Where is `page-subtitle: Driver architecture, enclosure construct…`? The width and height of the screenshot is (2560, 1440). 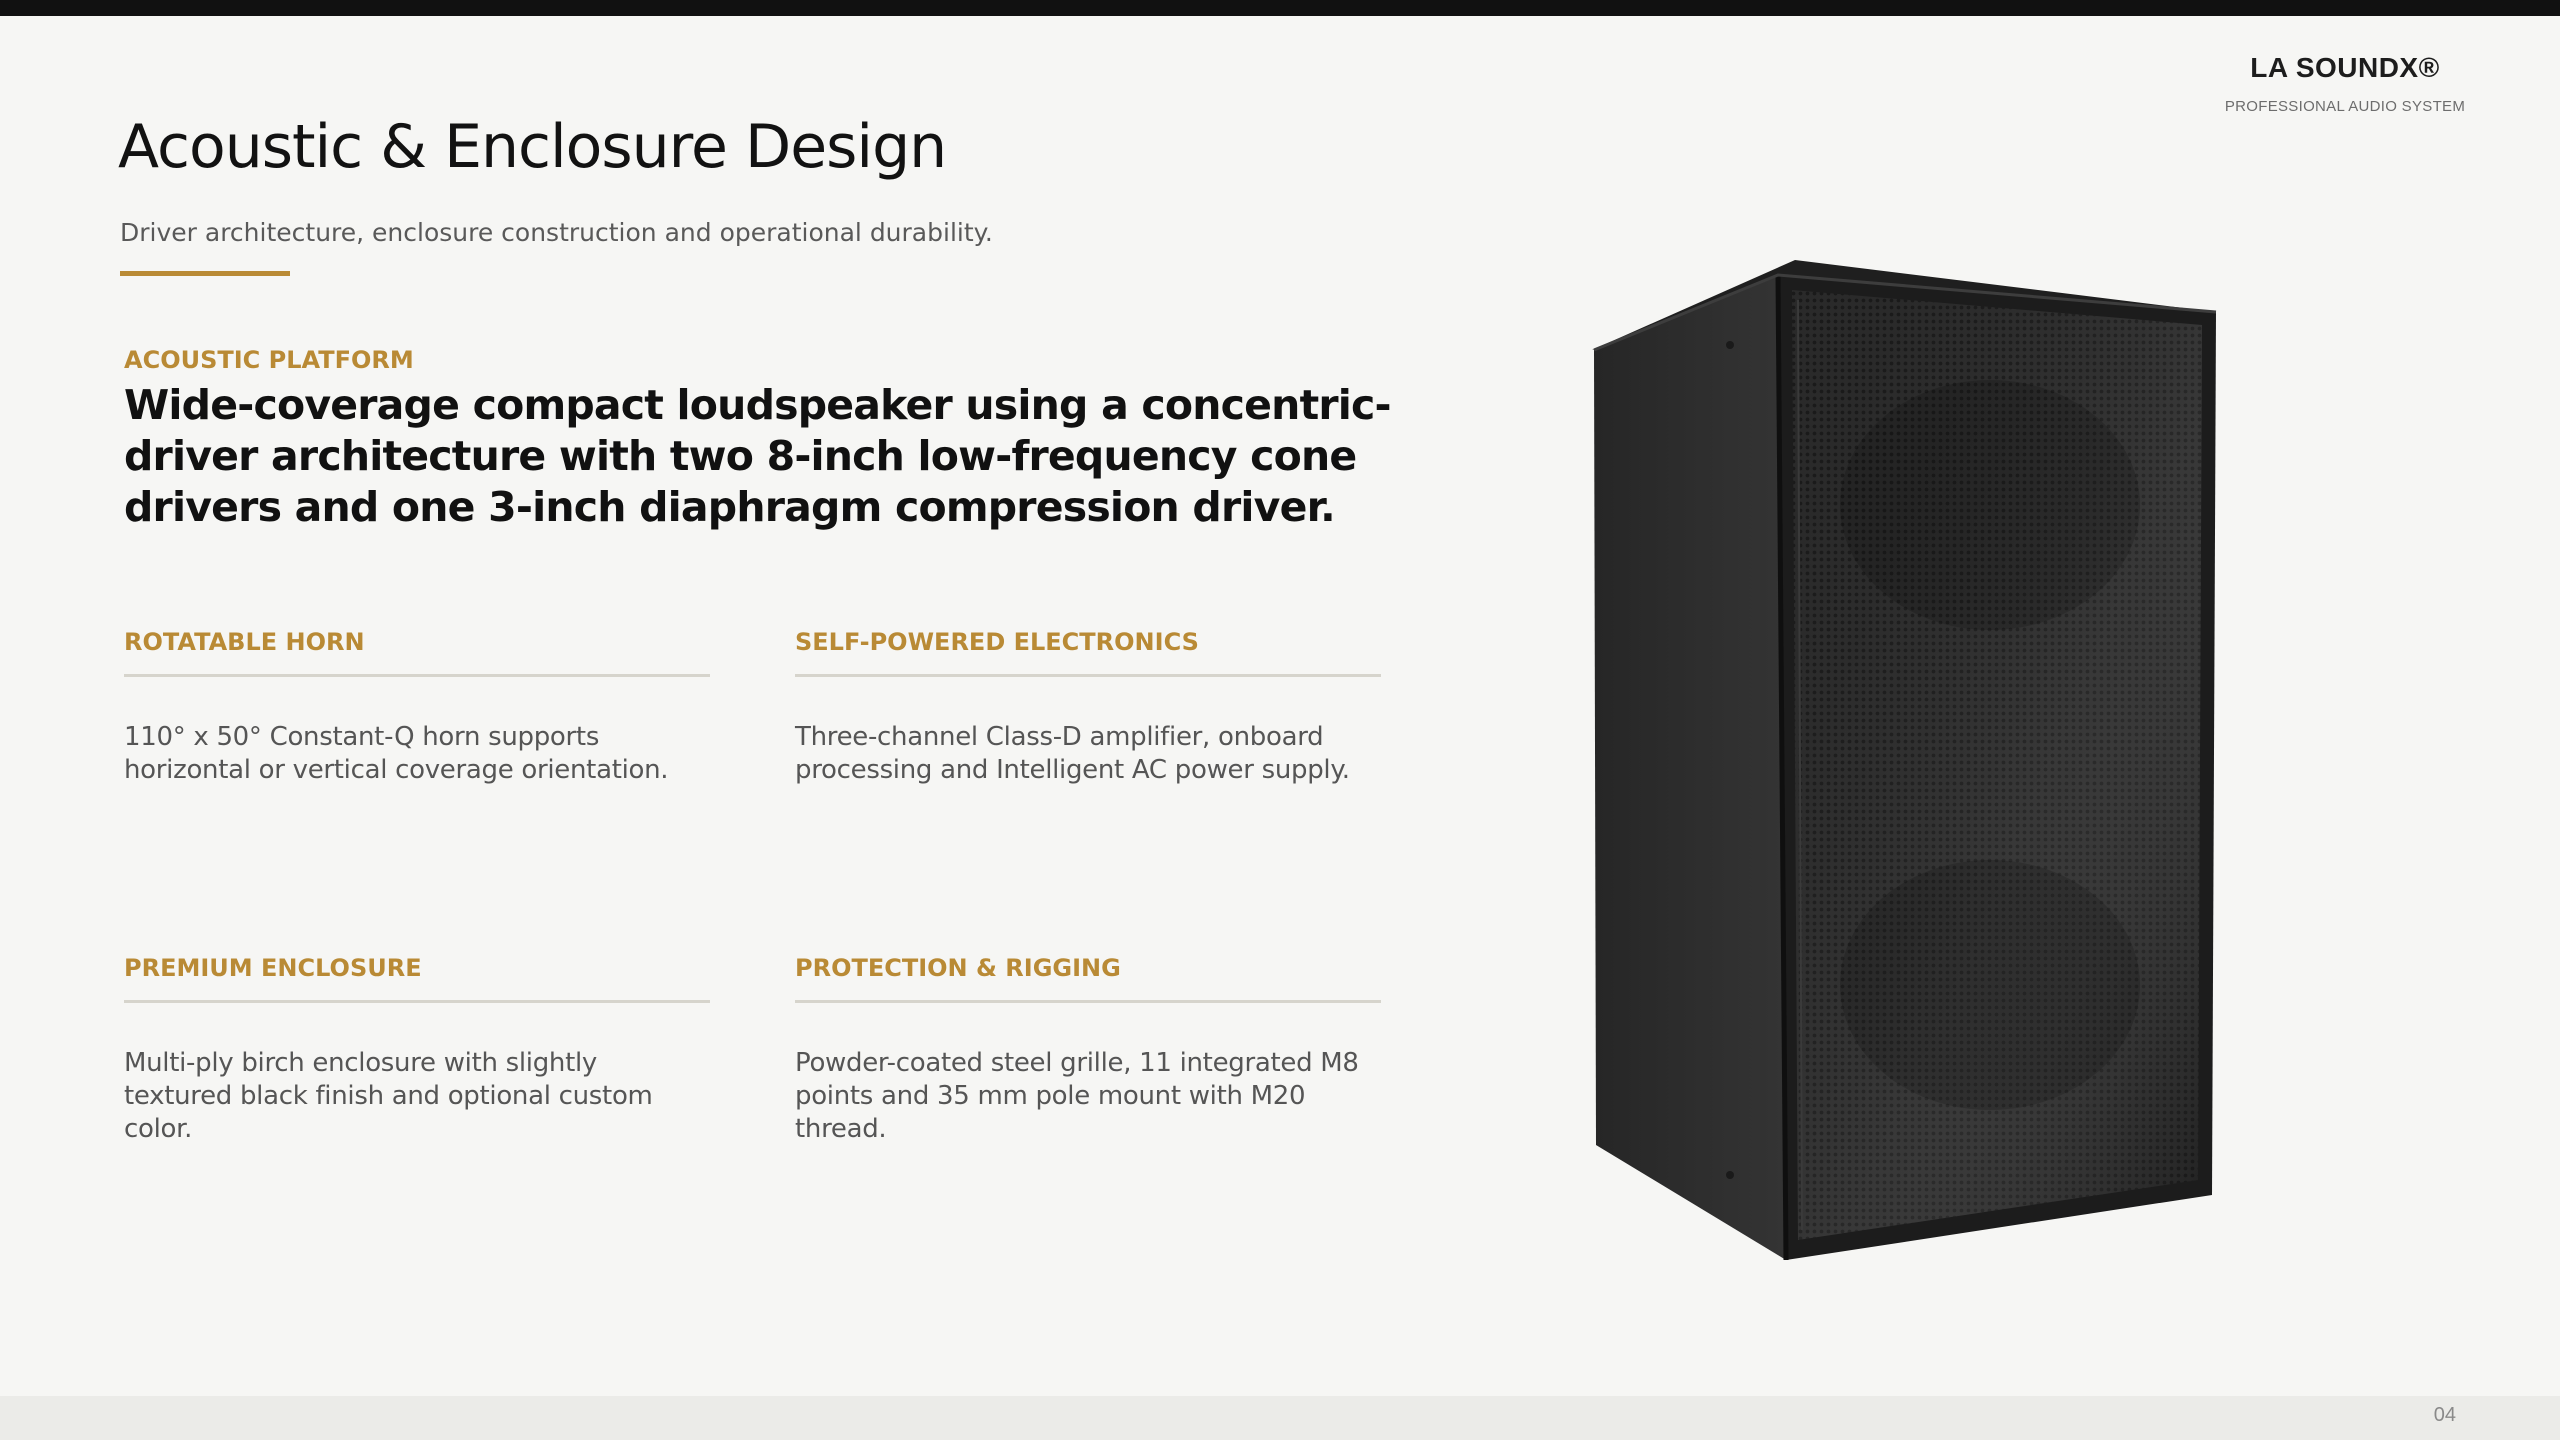 page-subtitle: Driver architecture, enclosure construct… is located at coordinates (556, 232).